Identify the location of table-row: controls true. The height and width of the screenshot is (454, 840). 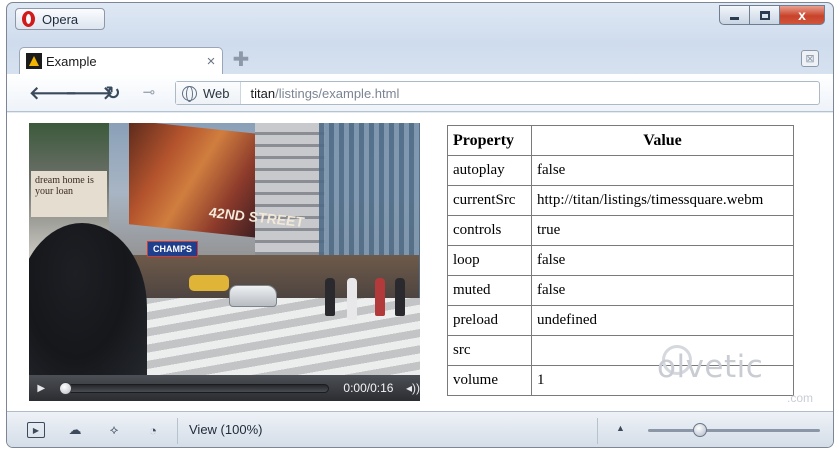
(620, 230).